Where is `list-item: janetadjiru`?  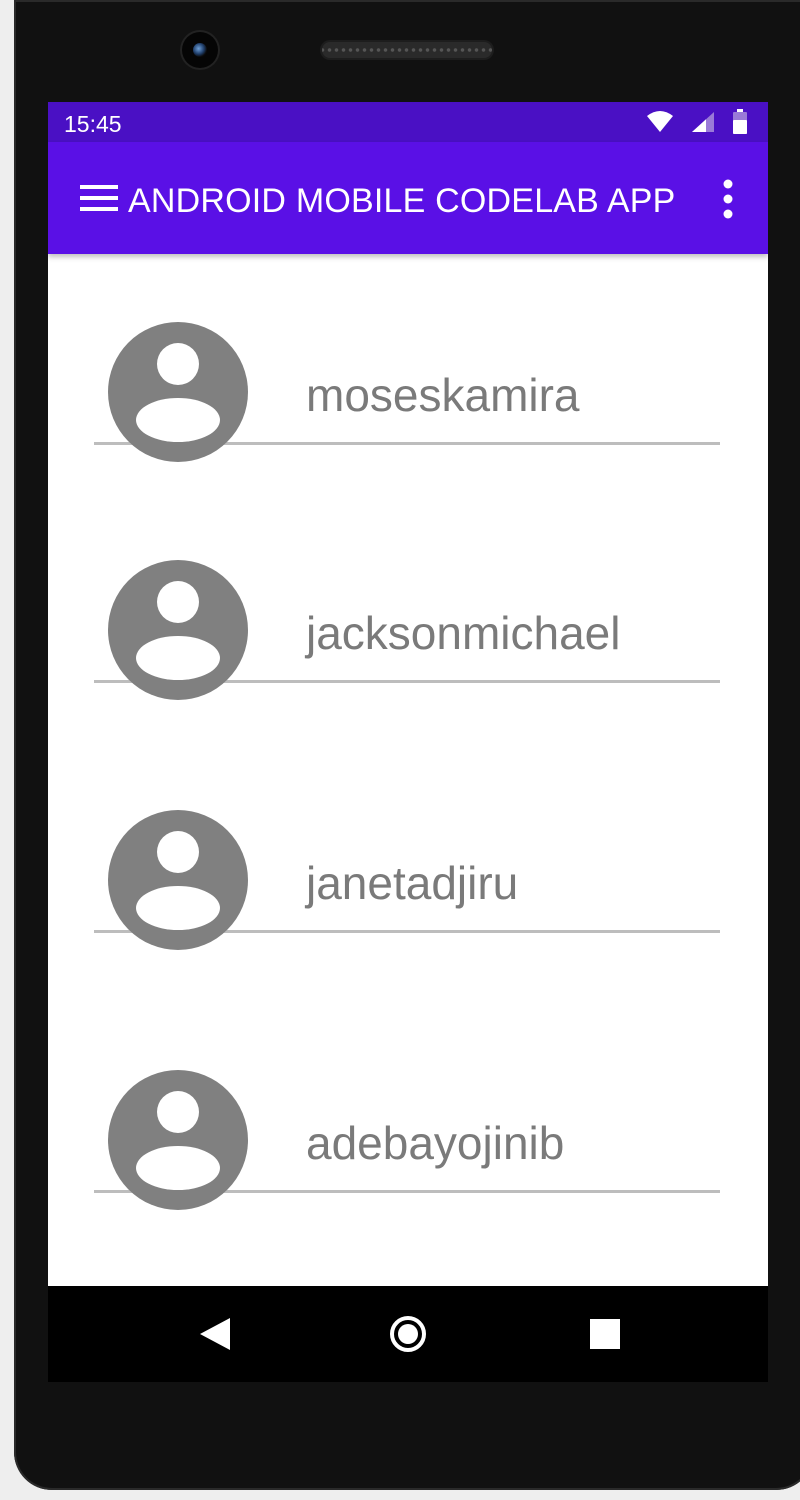 list-item: janetadjiru is located at coordinates (407, 816).